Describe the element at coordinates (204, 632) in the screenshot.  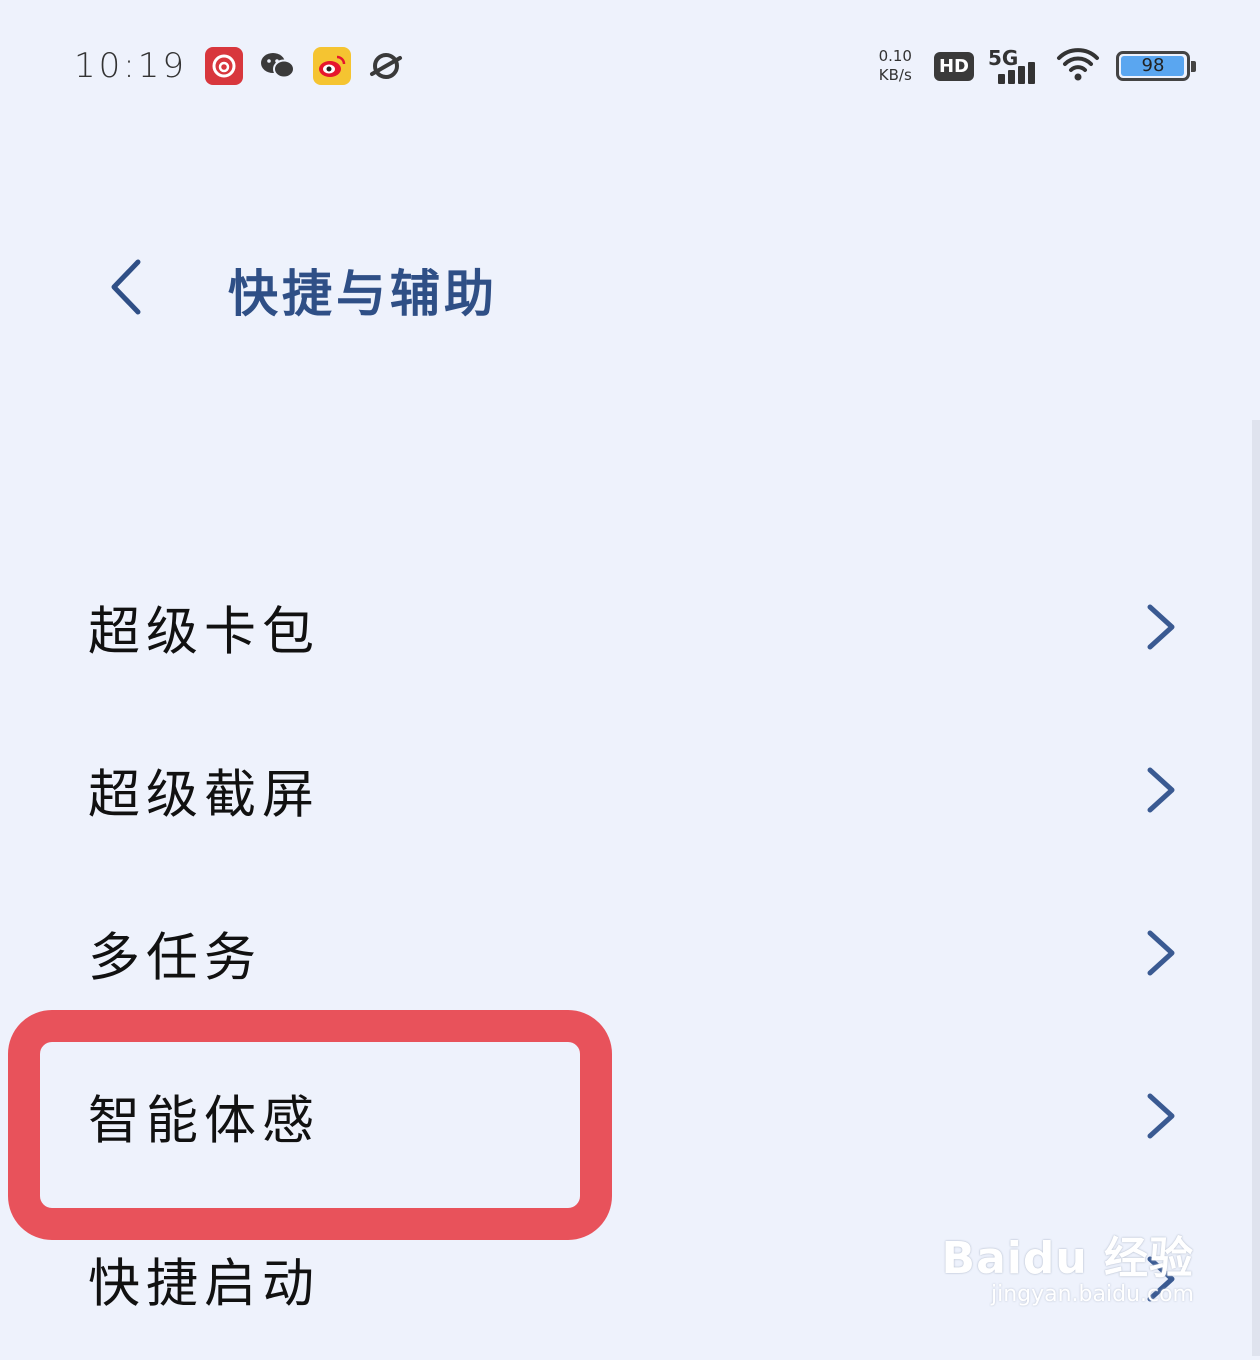
I see `menu-item-label: 超级卡包` at that location.